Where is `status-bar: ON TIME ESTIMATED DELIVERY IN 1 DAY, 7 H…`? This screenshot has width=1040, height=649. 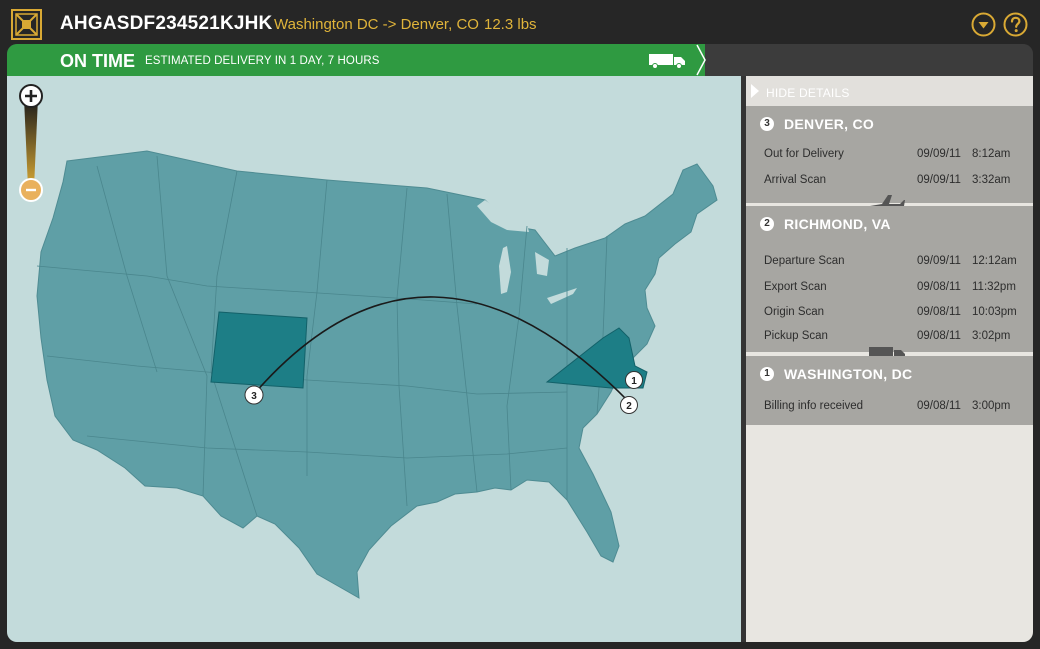 status-bar: ON TIME ESTIMATED DELIVERY IN 1 DAY, 7 H… is located at coordinates (356, 60).